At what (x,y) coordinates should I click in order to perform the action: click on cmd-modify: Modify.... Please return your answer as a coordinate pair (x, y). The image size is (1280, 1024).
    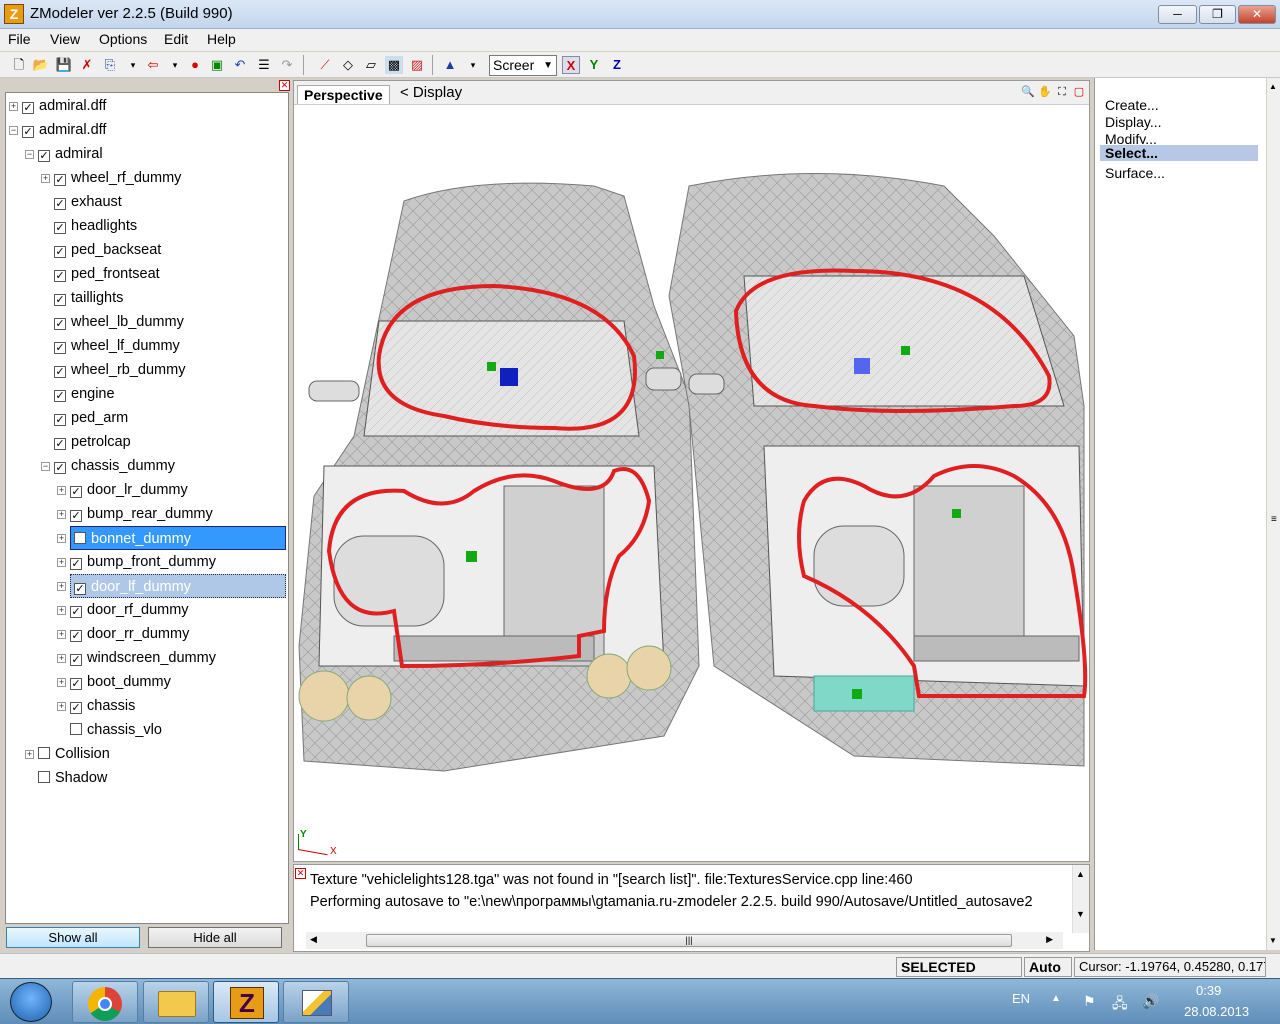
    Looking at the image, I should click on (1131, 137).